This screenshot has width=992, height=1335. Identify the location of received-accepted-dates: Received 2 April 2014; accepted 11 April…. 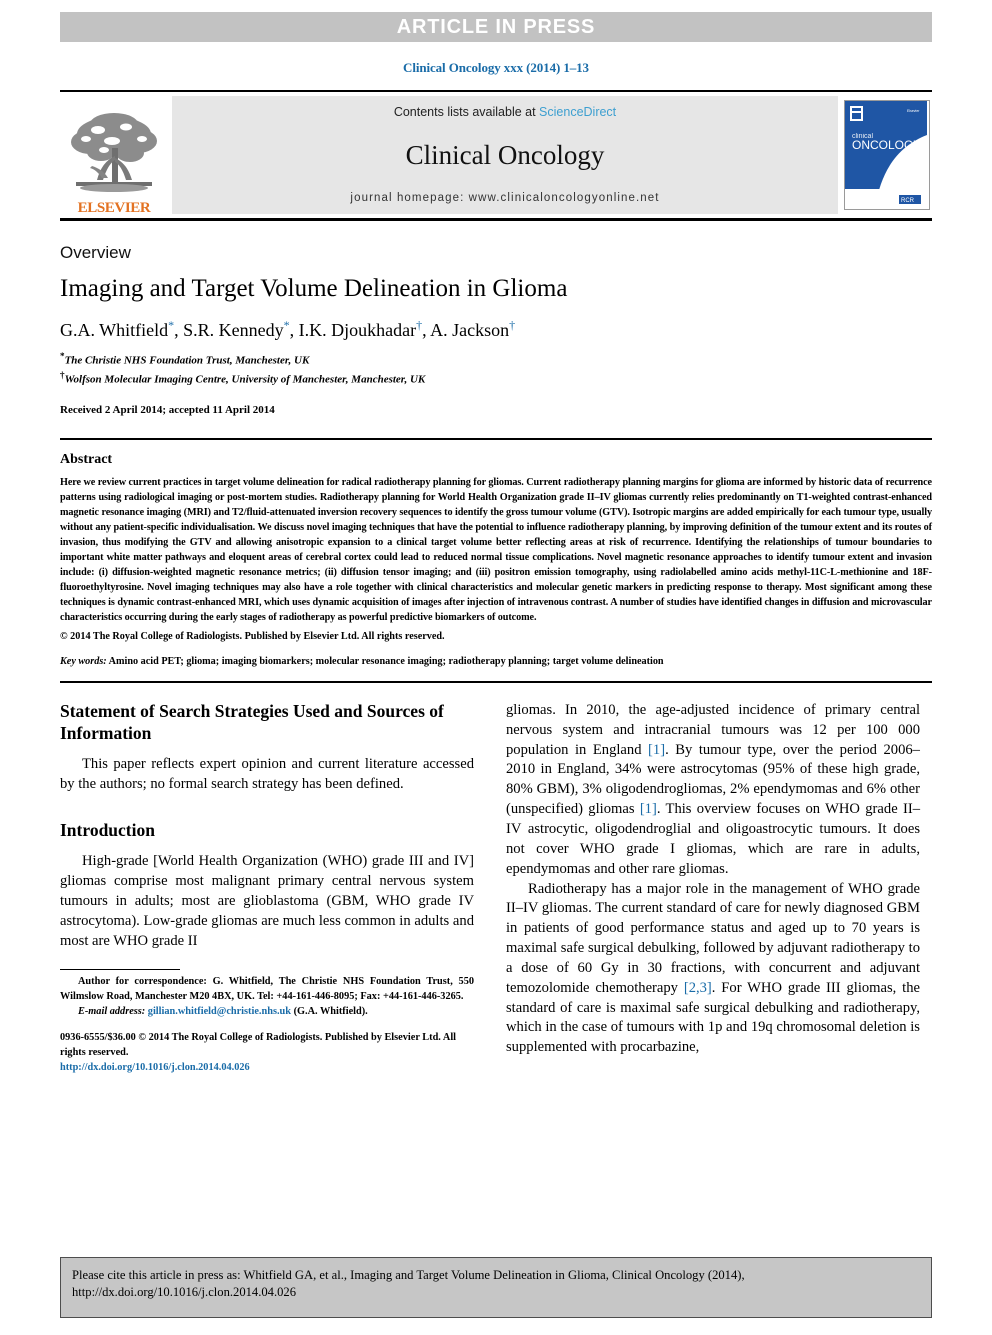
(167, 410).